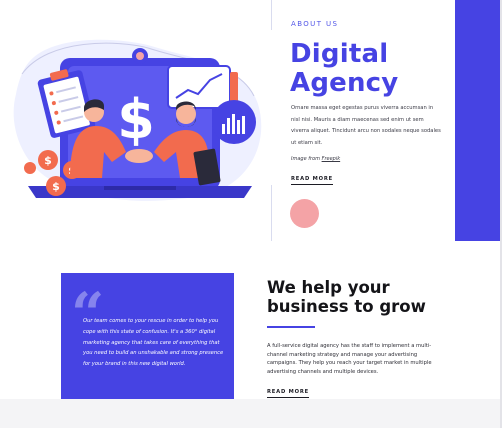 This screenshot has width=502, height=428. I want to click on freepik-link: Freepik, so click(331, 159).